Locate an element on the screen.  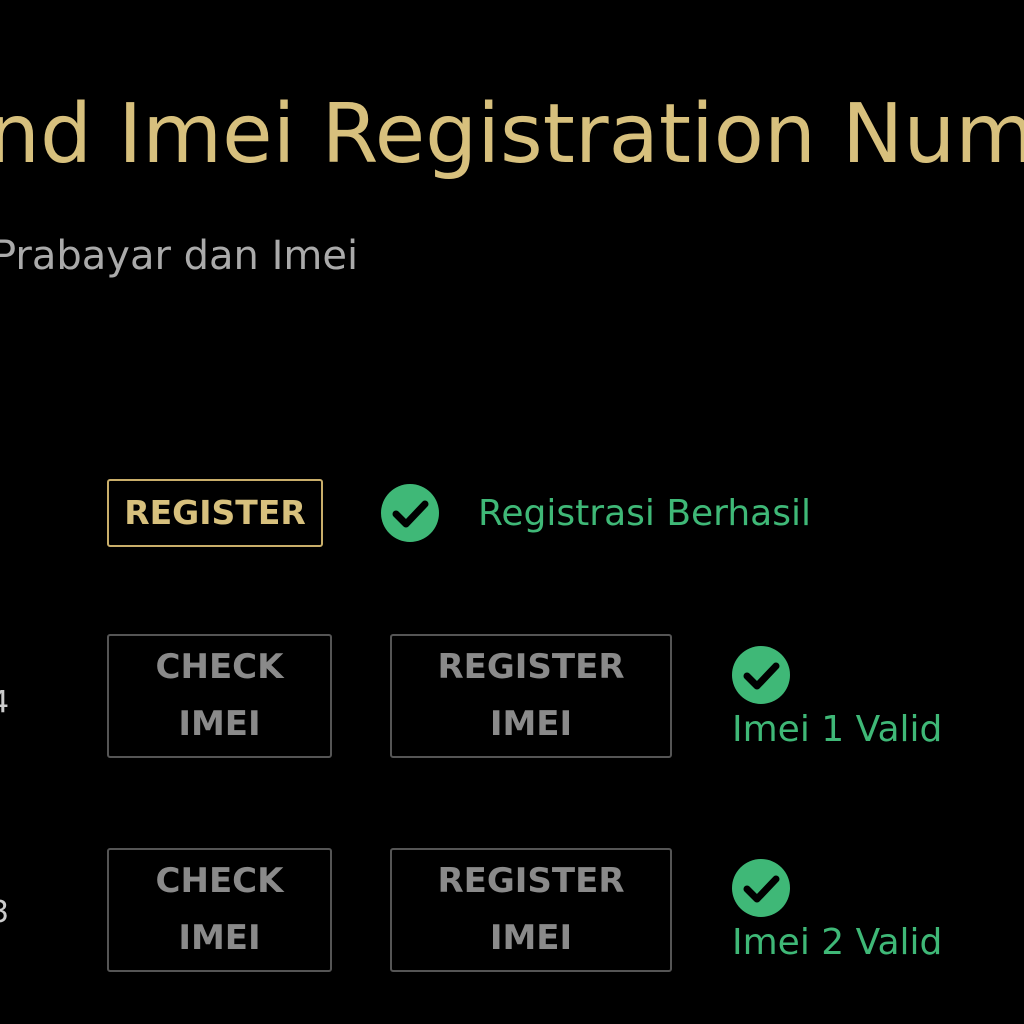
imei-1-edge-digit: 4 is located at coordinates (4, 703).